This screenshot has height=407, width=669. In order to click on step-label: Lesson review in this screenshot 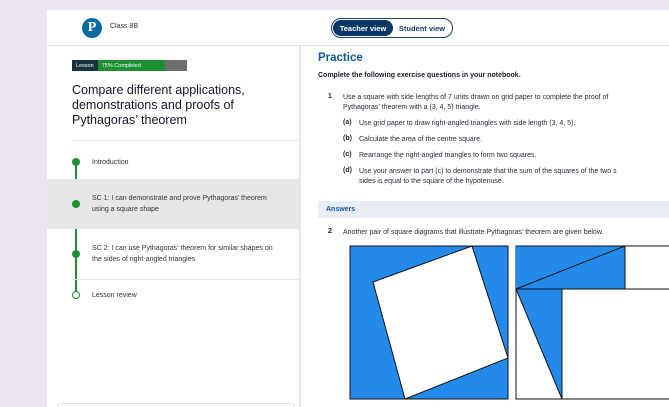, I will do `click(114, 295)`.